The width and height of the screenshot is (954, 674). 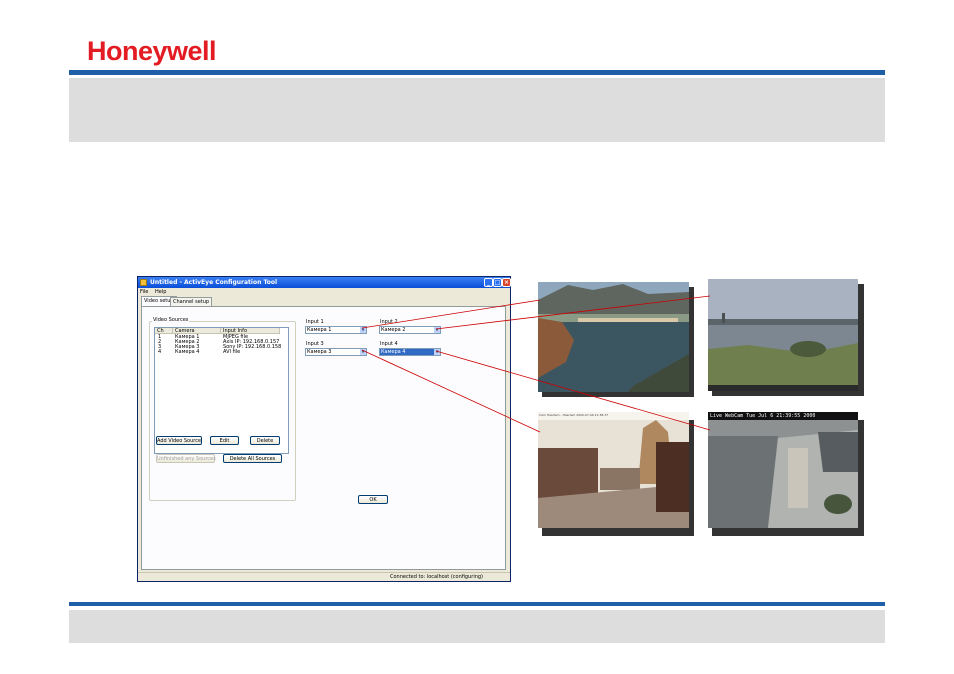 I want to click on cell-info: AVI file, so click(x=232, y=352).